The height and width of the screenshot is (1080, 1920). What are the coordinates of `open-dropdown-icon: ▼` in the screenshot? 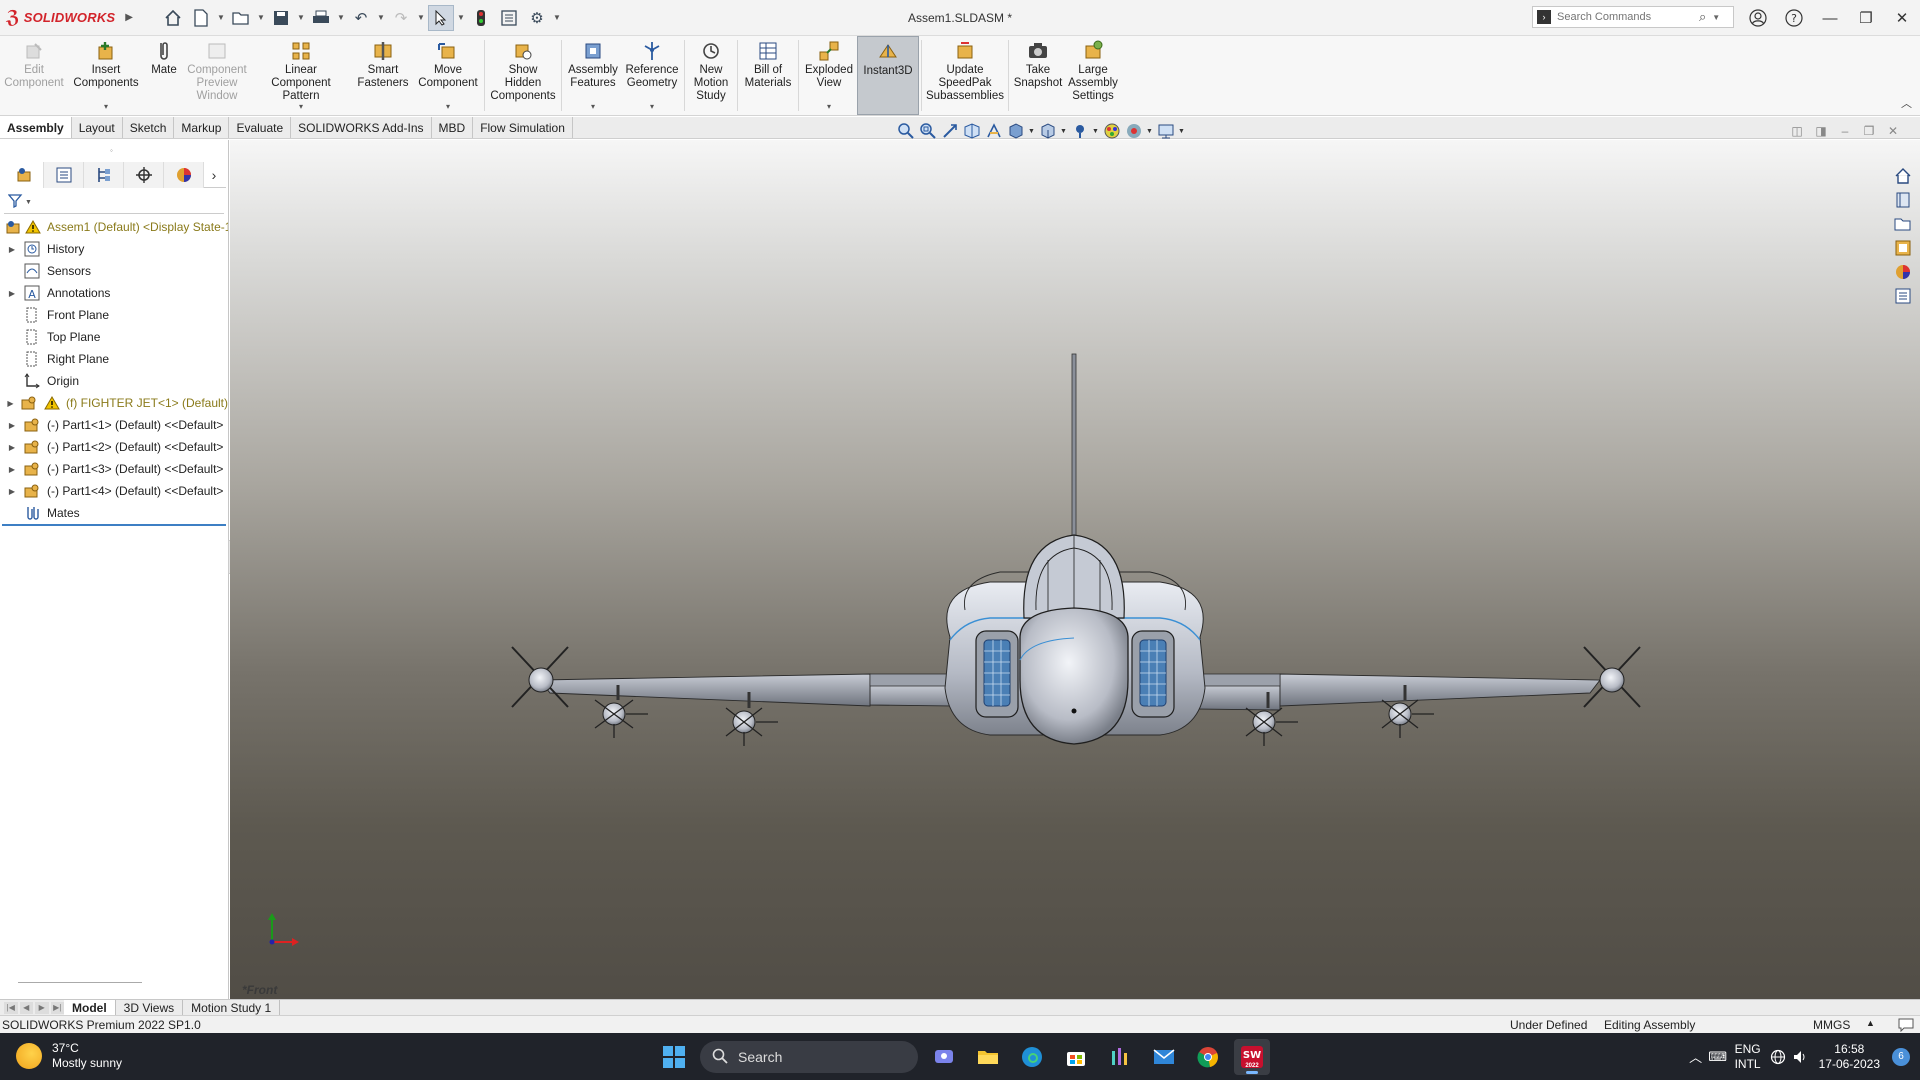 It's located at (261, 17).